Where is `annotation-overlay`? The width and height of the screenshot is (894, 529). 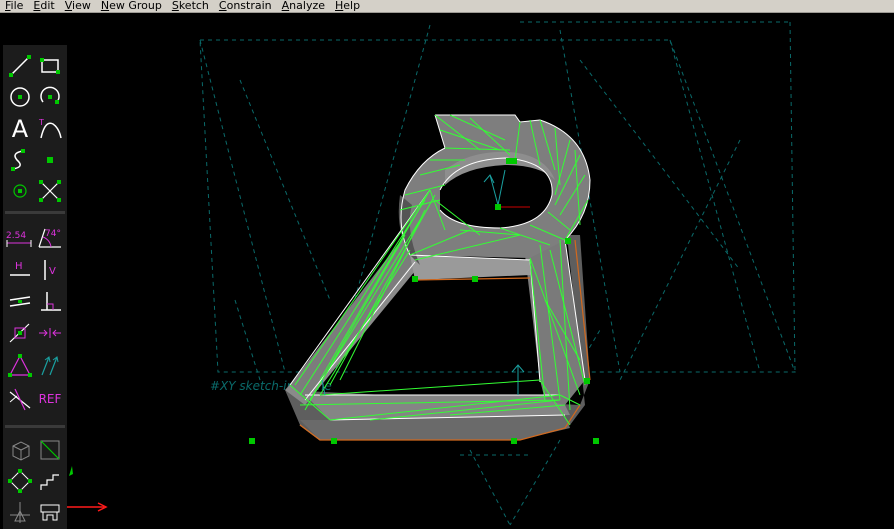 annotation-overlay is located at coordinates (87, 489).